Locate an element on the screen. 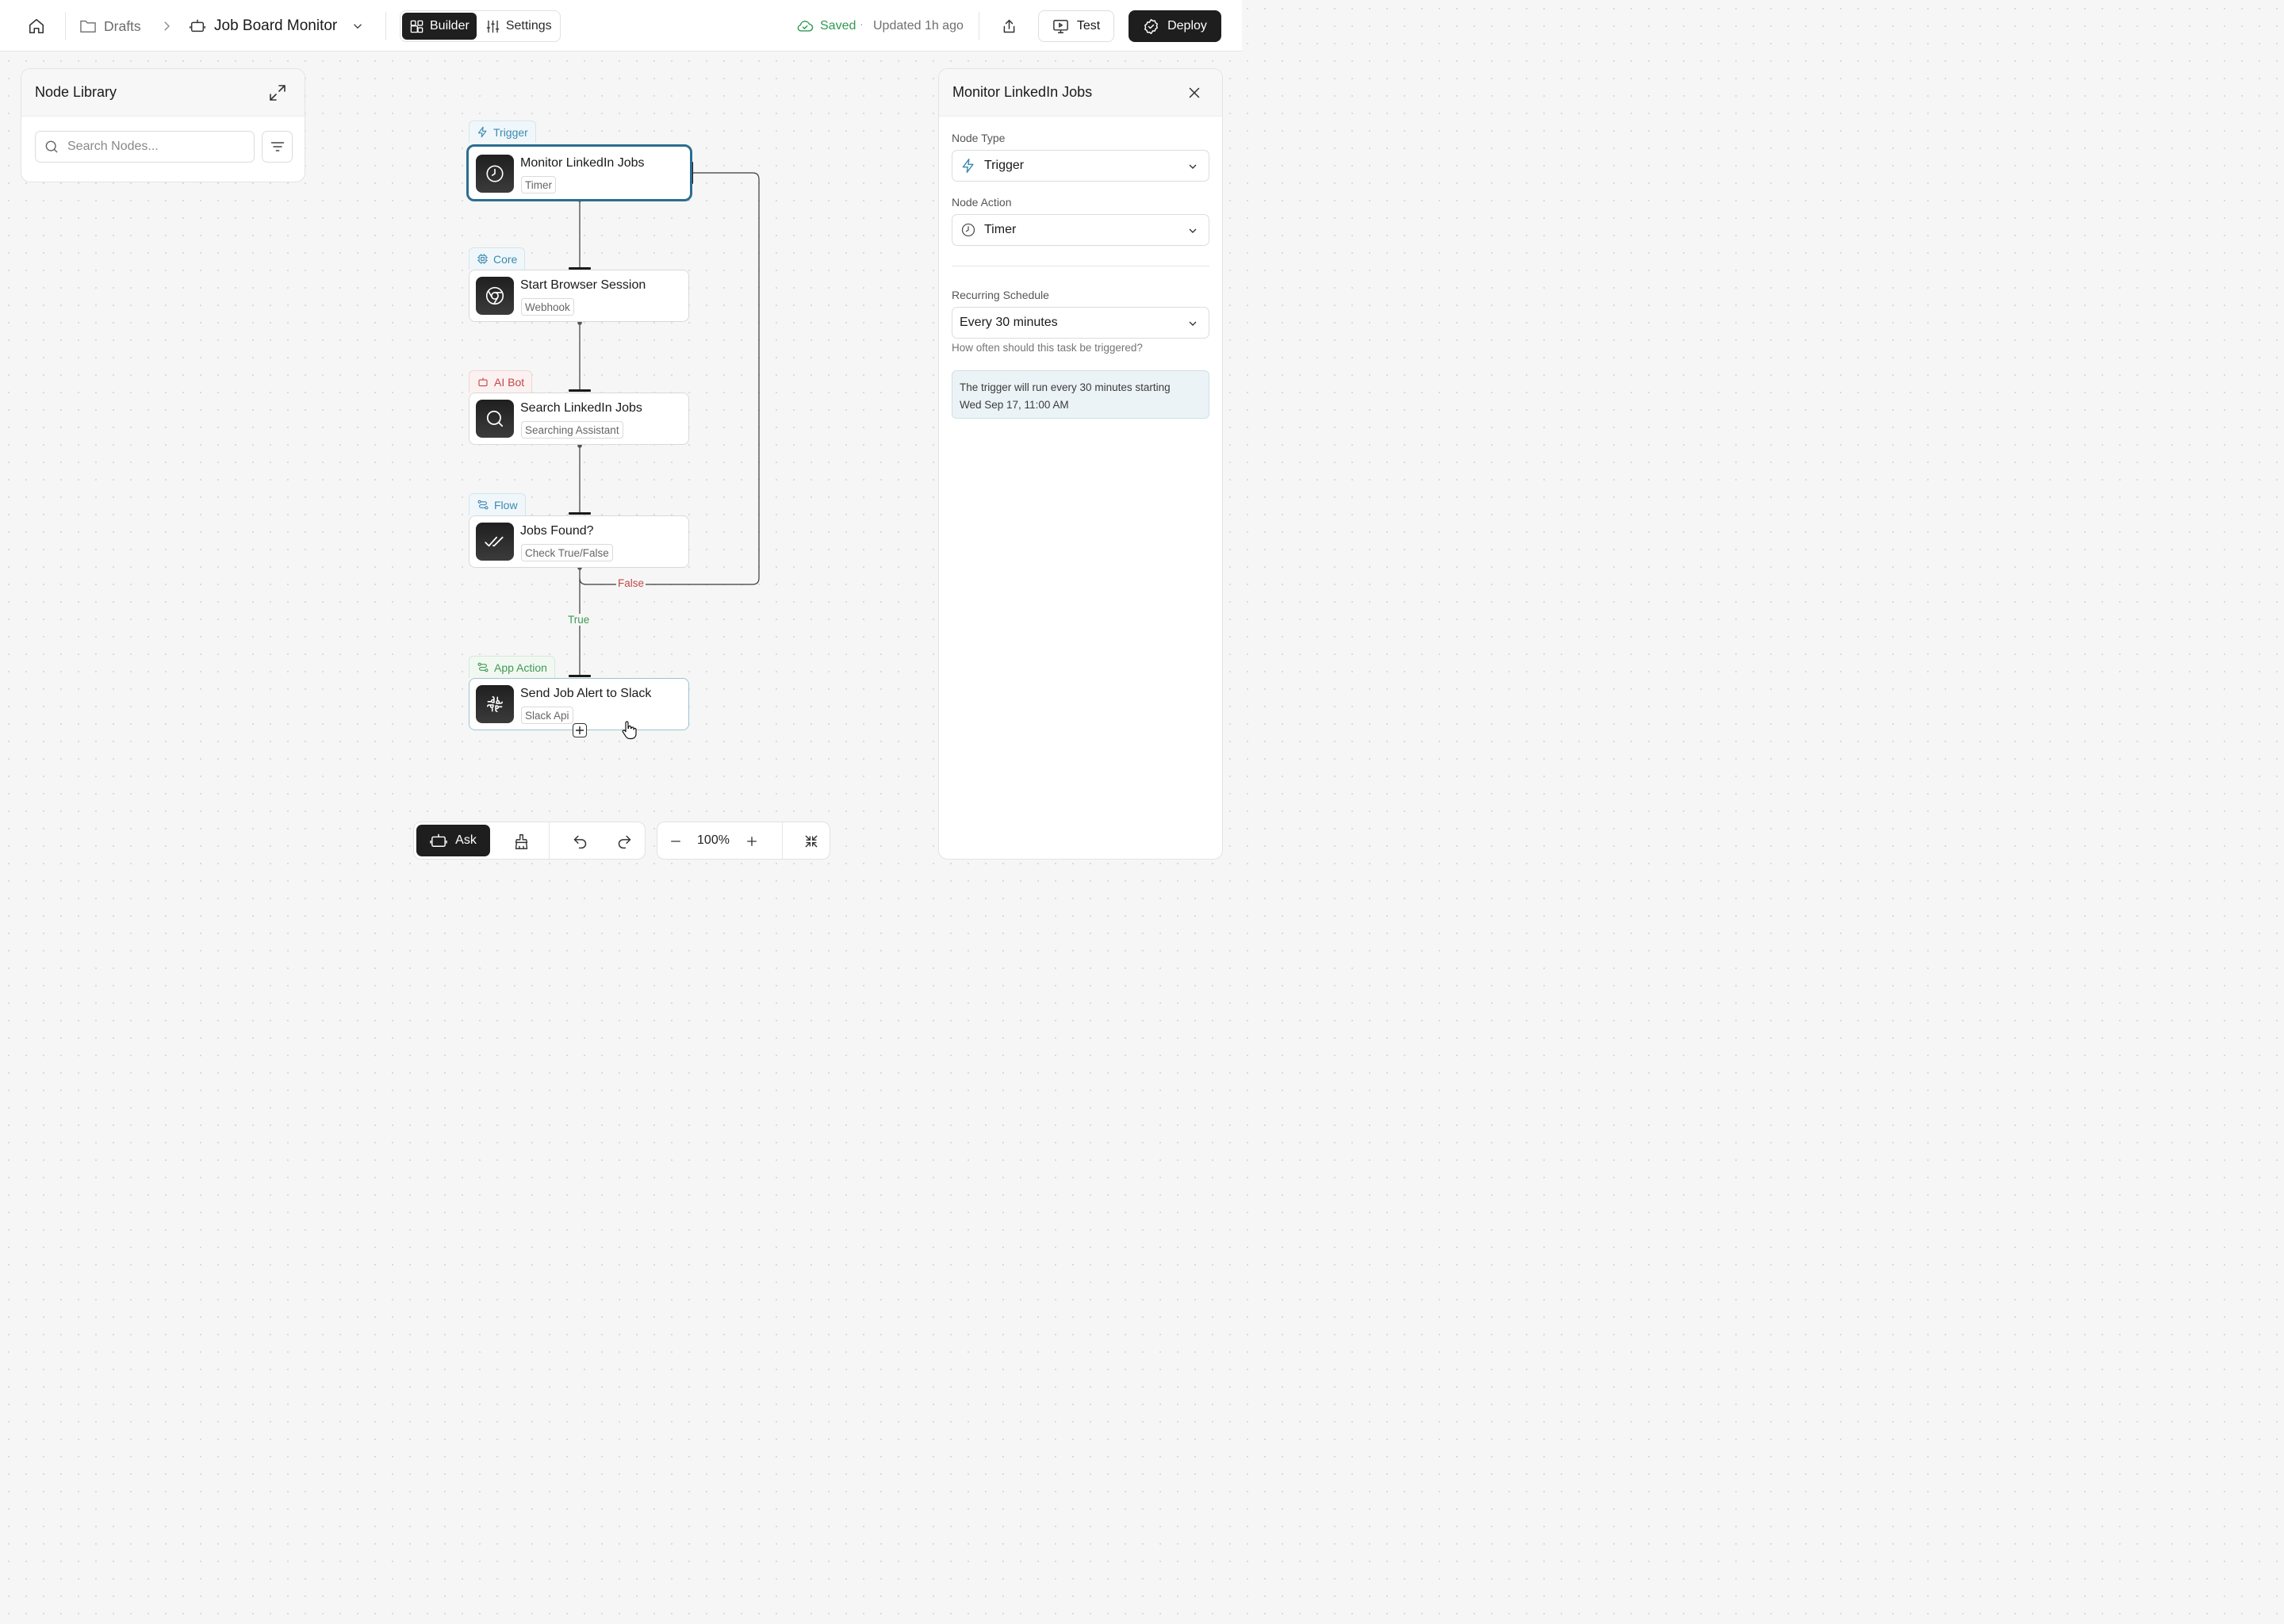 This screenshot has width=2284, height=1624. recurring-schedule-label: Recurring Schedule is located at coordinates (1000, 295).